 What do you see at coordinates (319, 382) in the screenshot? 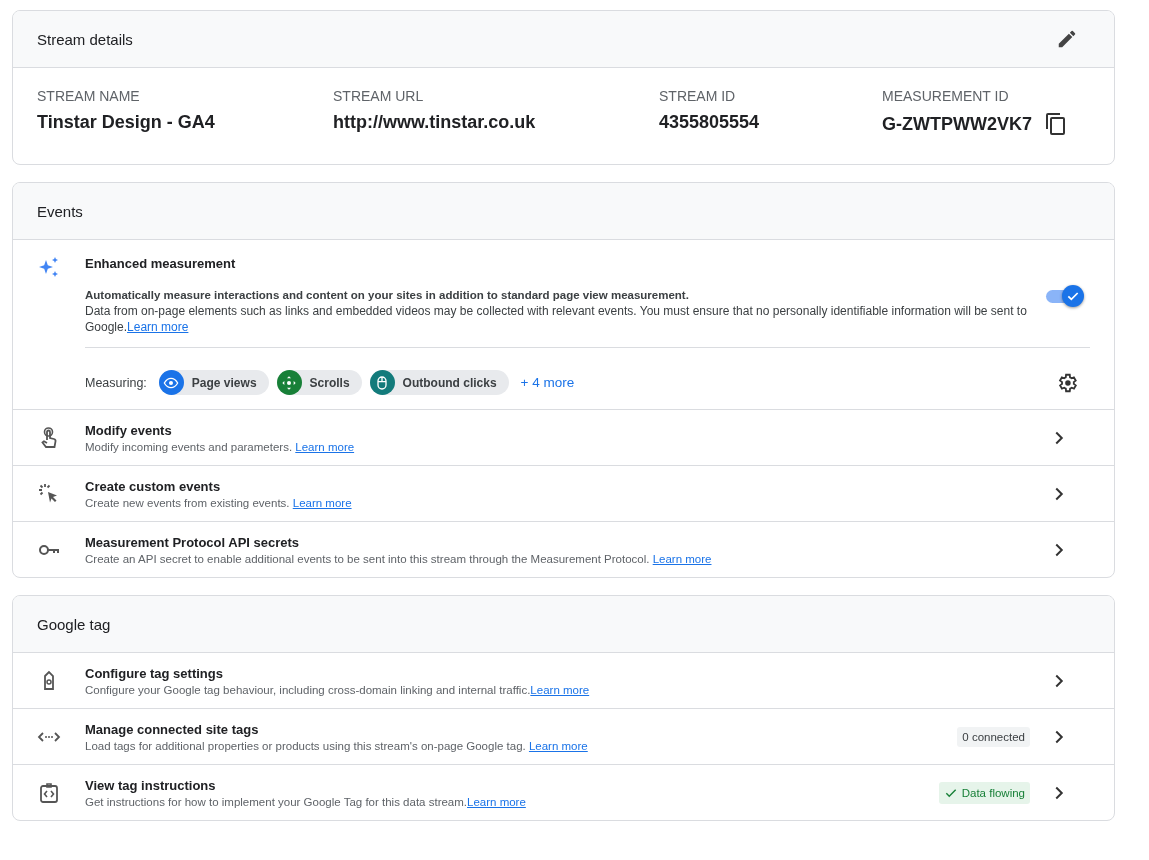
I see `measurement-chip: Scrolls` at bounding box center [319, 382].